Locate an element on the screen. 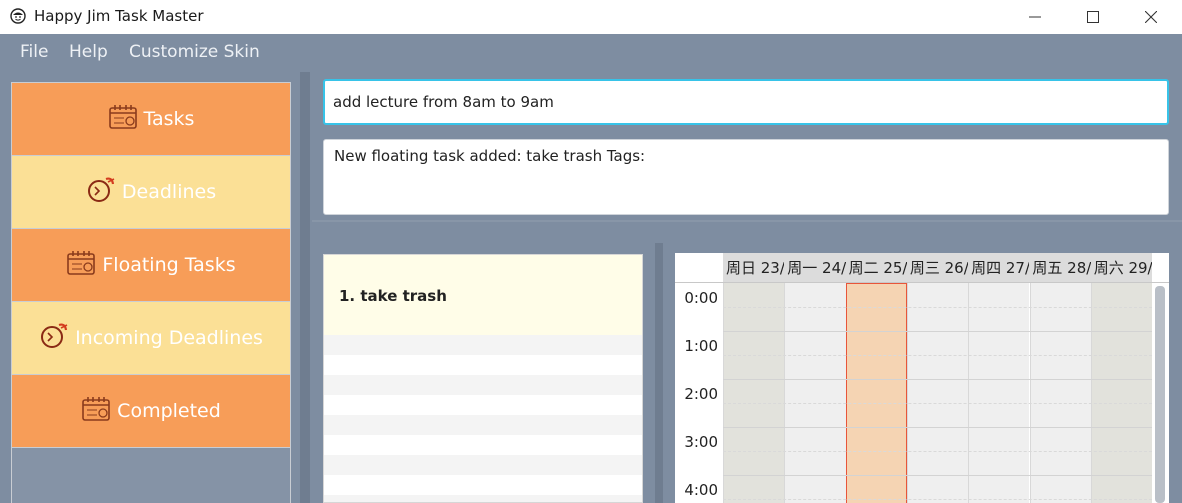  sidebar-item-floating-tasks: Floating Tasks is located at coordinates (151, 265).